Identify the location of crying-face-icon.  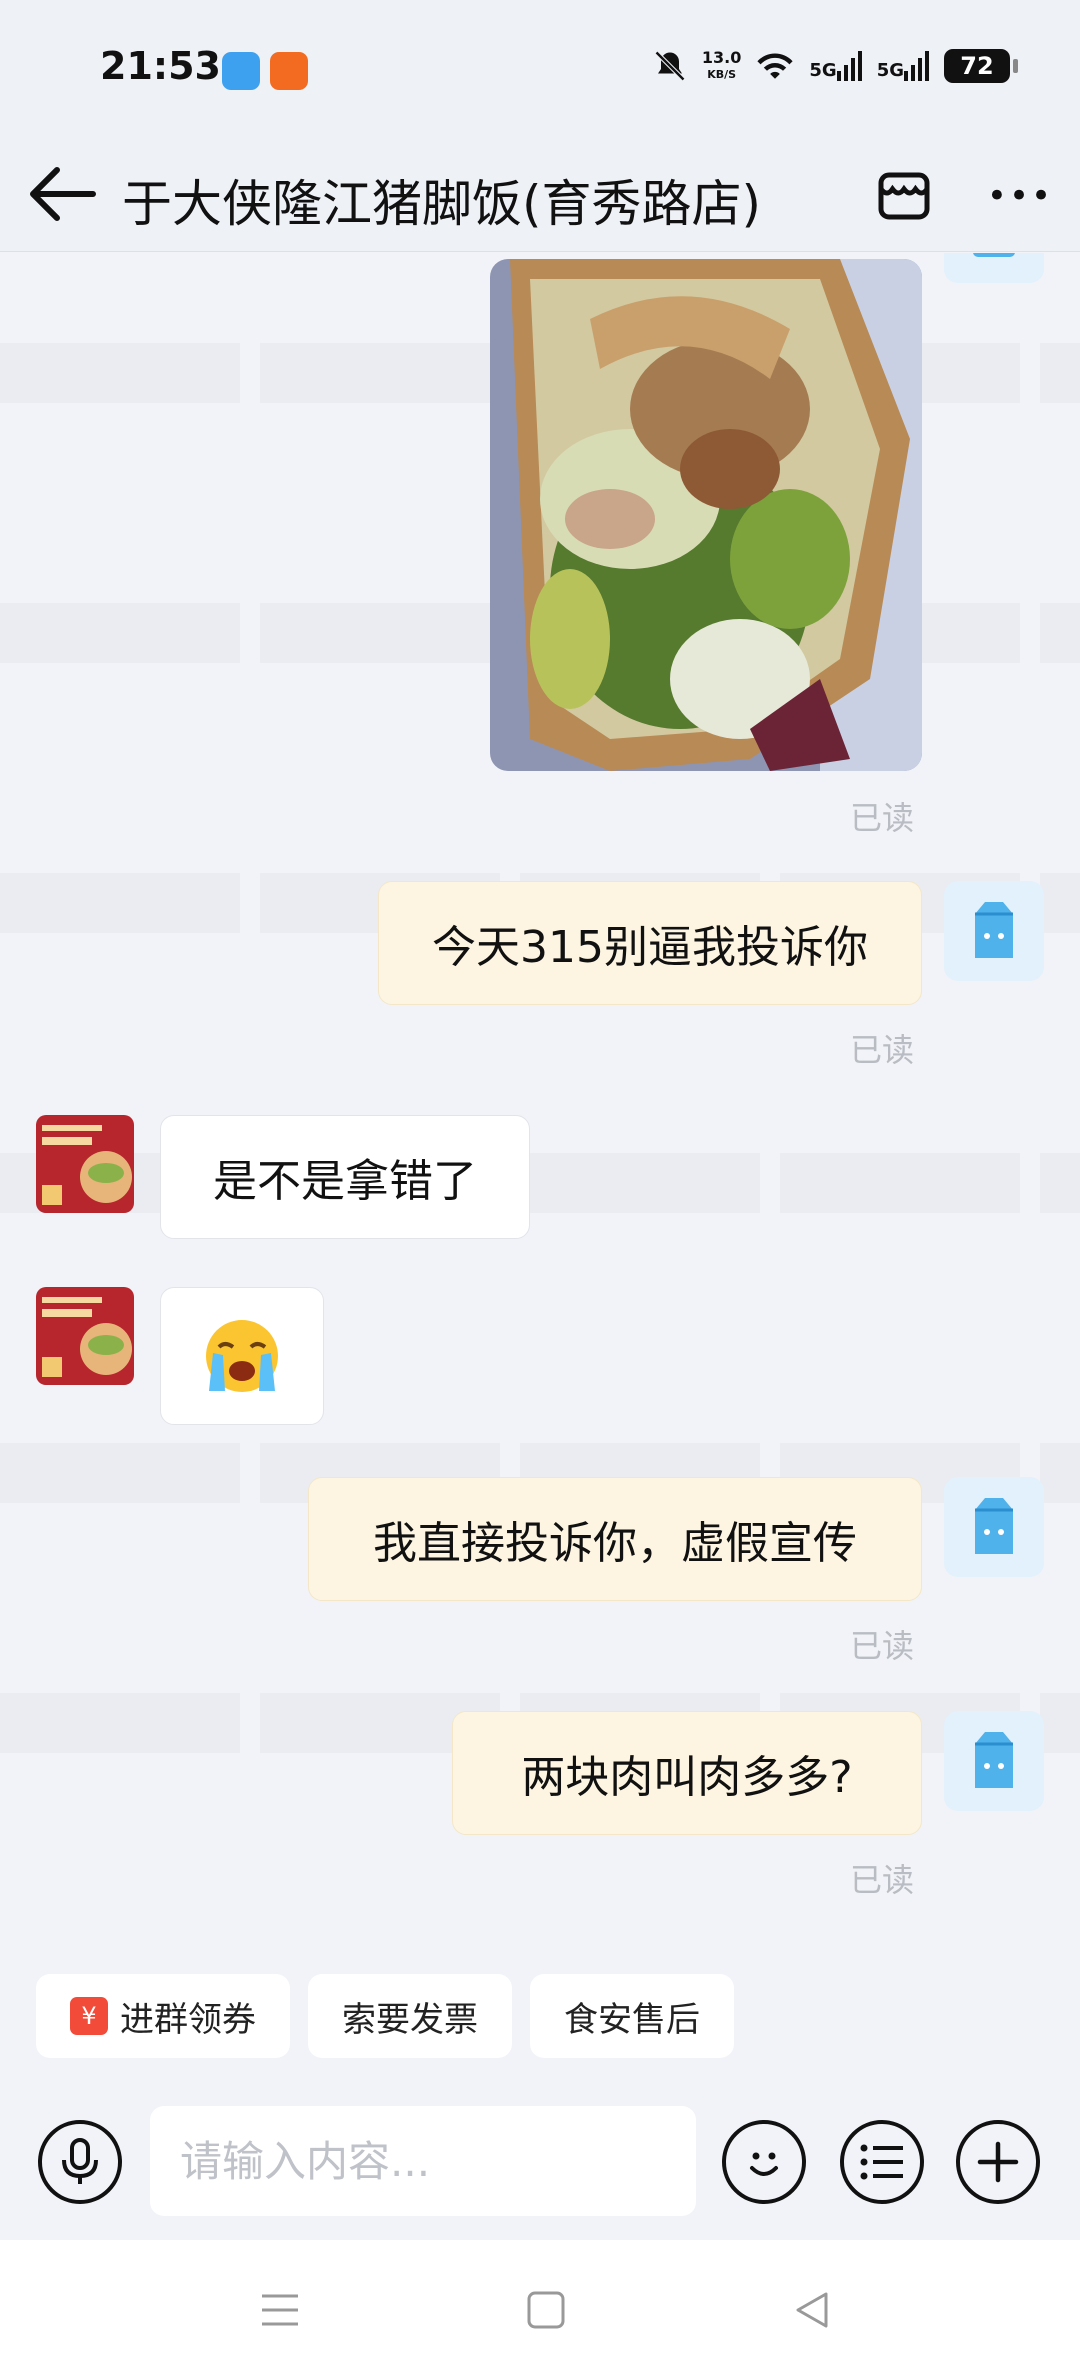
(242, 1356).